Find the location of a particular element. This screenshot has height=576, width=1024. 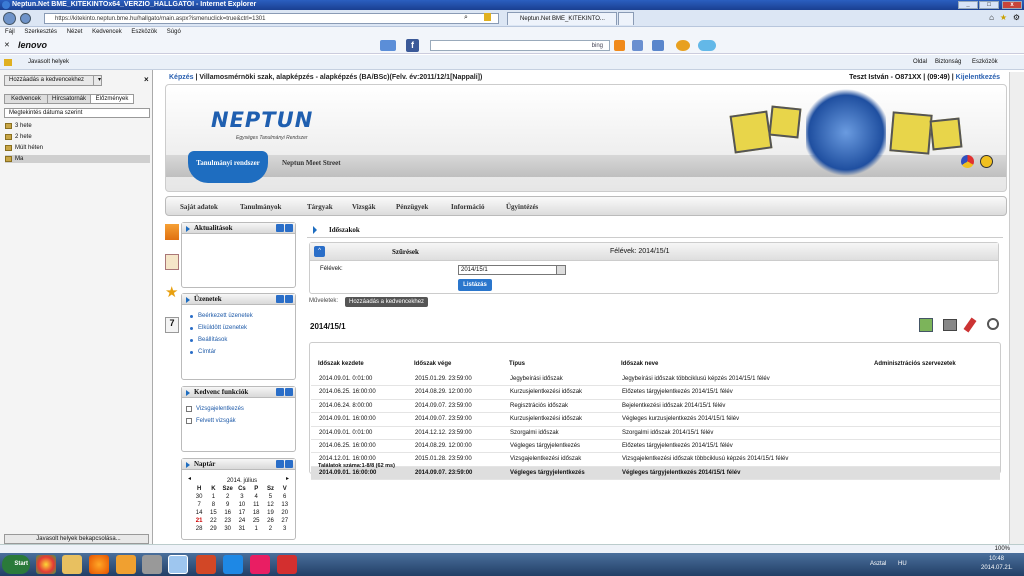

app-heart-icon is located at coordinates (260, 564).